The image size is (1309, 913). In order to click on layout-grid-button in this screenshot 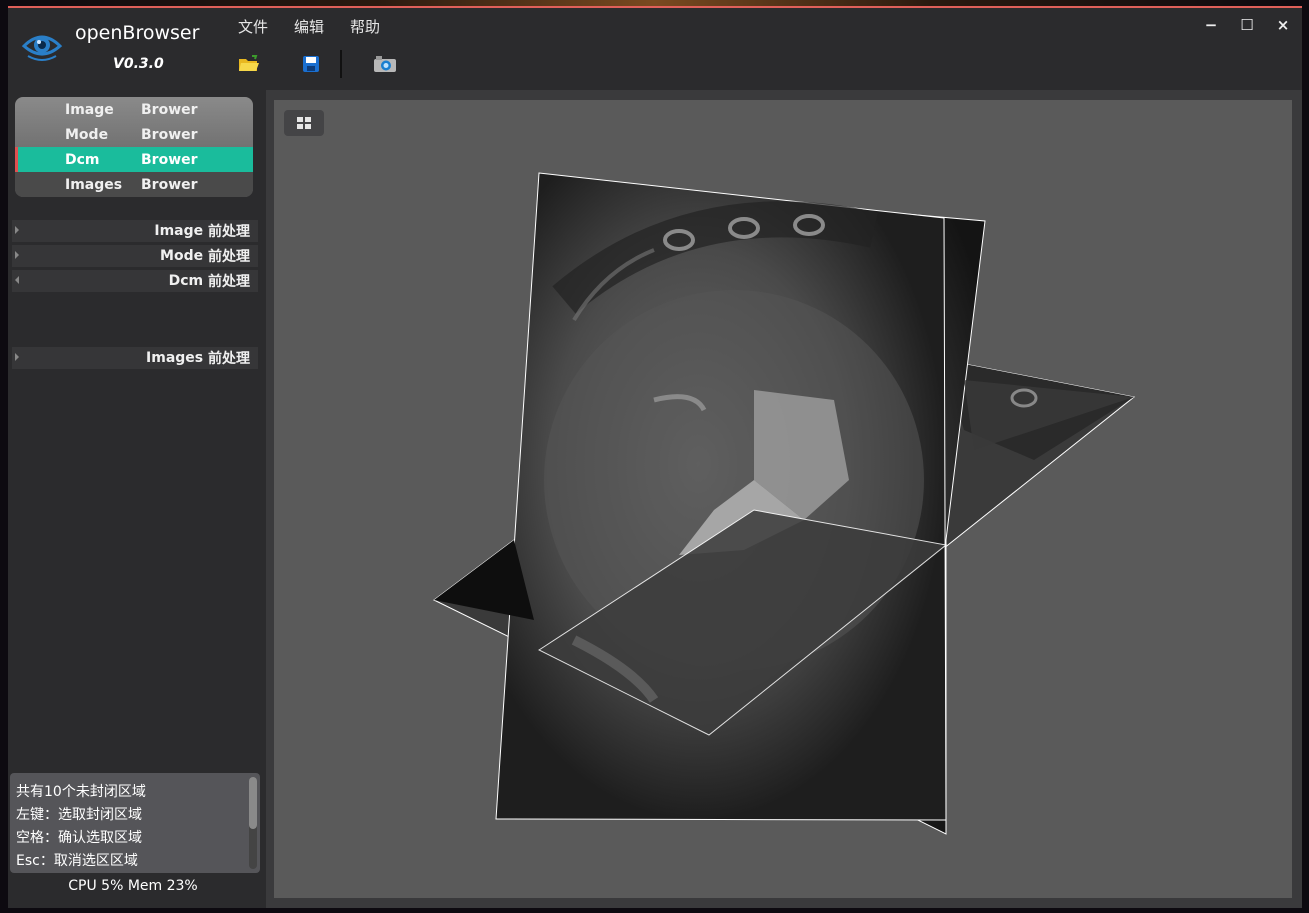, I will do `click(304, 123)`.